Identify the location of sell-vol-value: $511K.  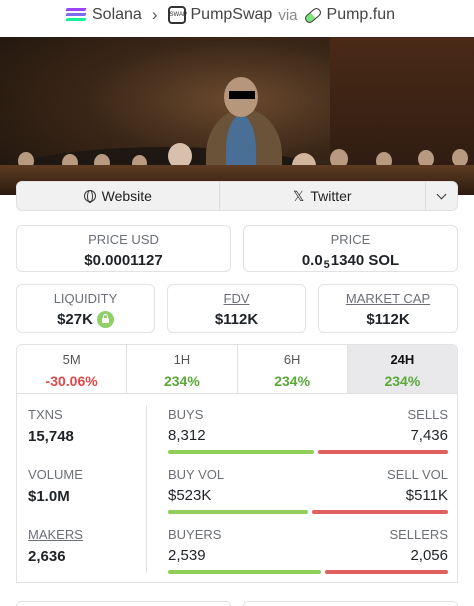
(426, 495).